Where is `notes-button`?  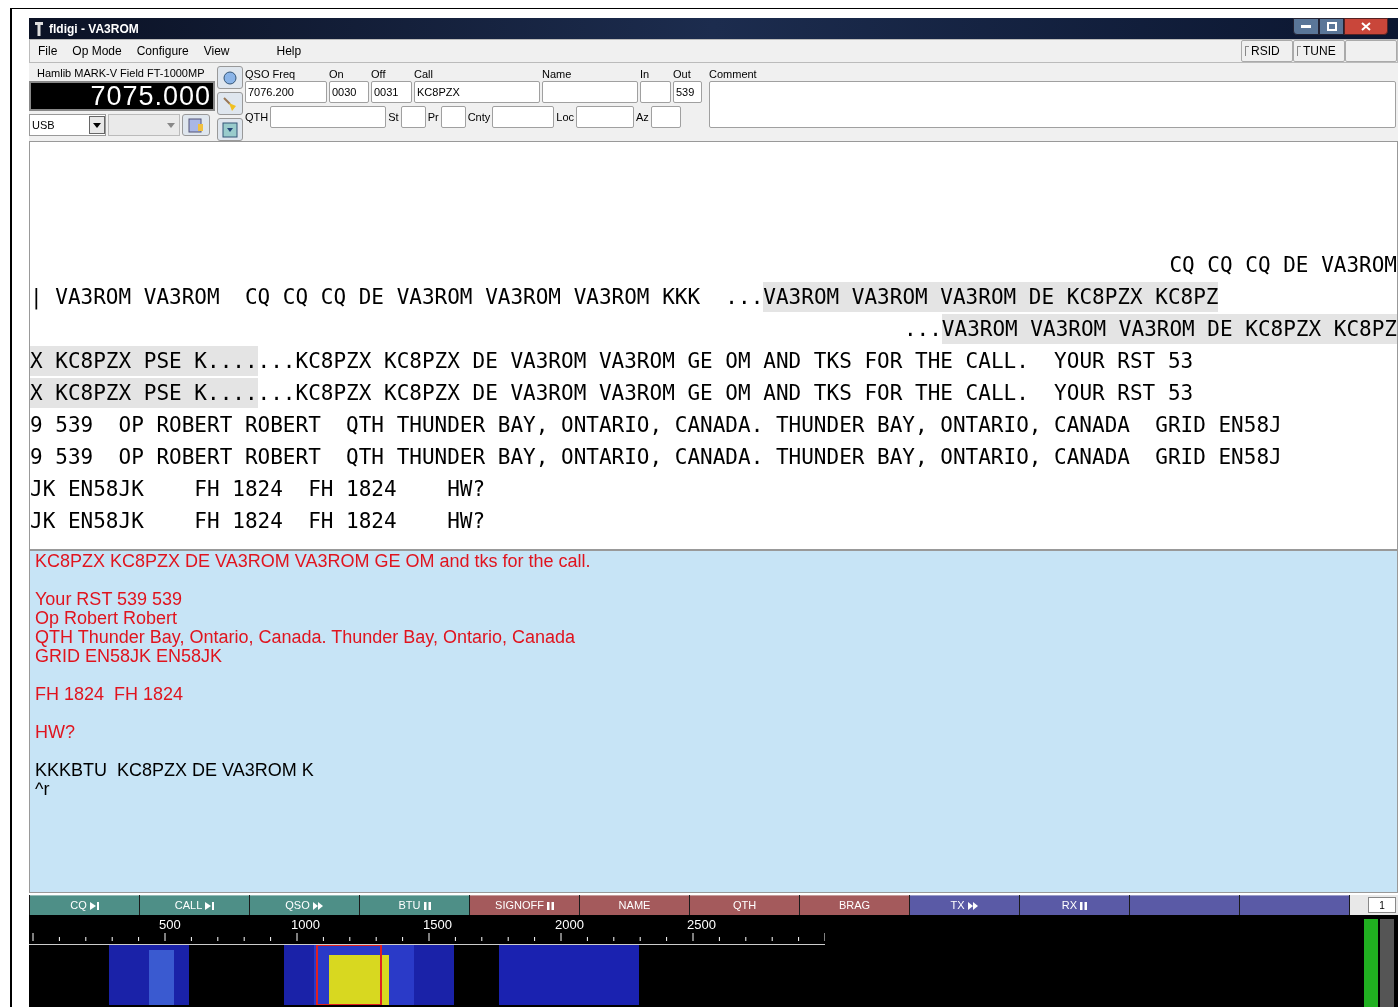
notes-button is located at coordinates (196, 125).